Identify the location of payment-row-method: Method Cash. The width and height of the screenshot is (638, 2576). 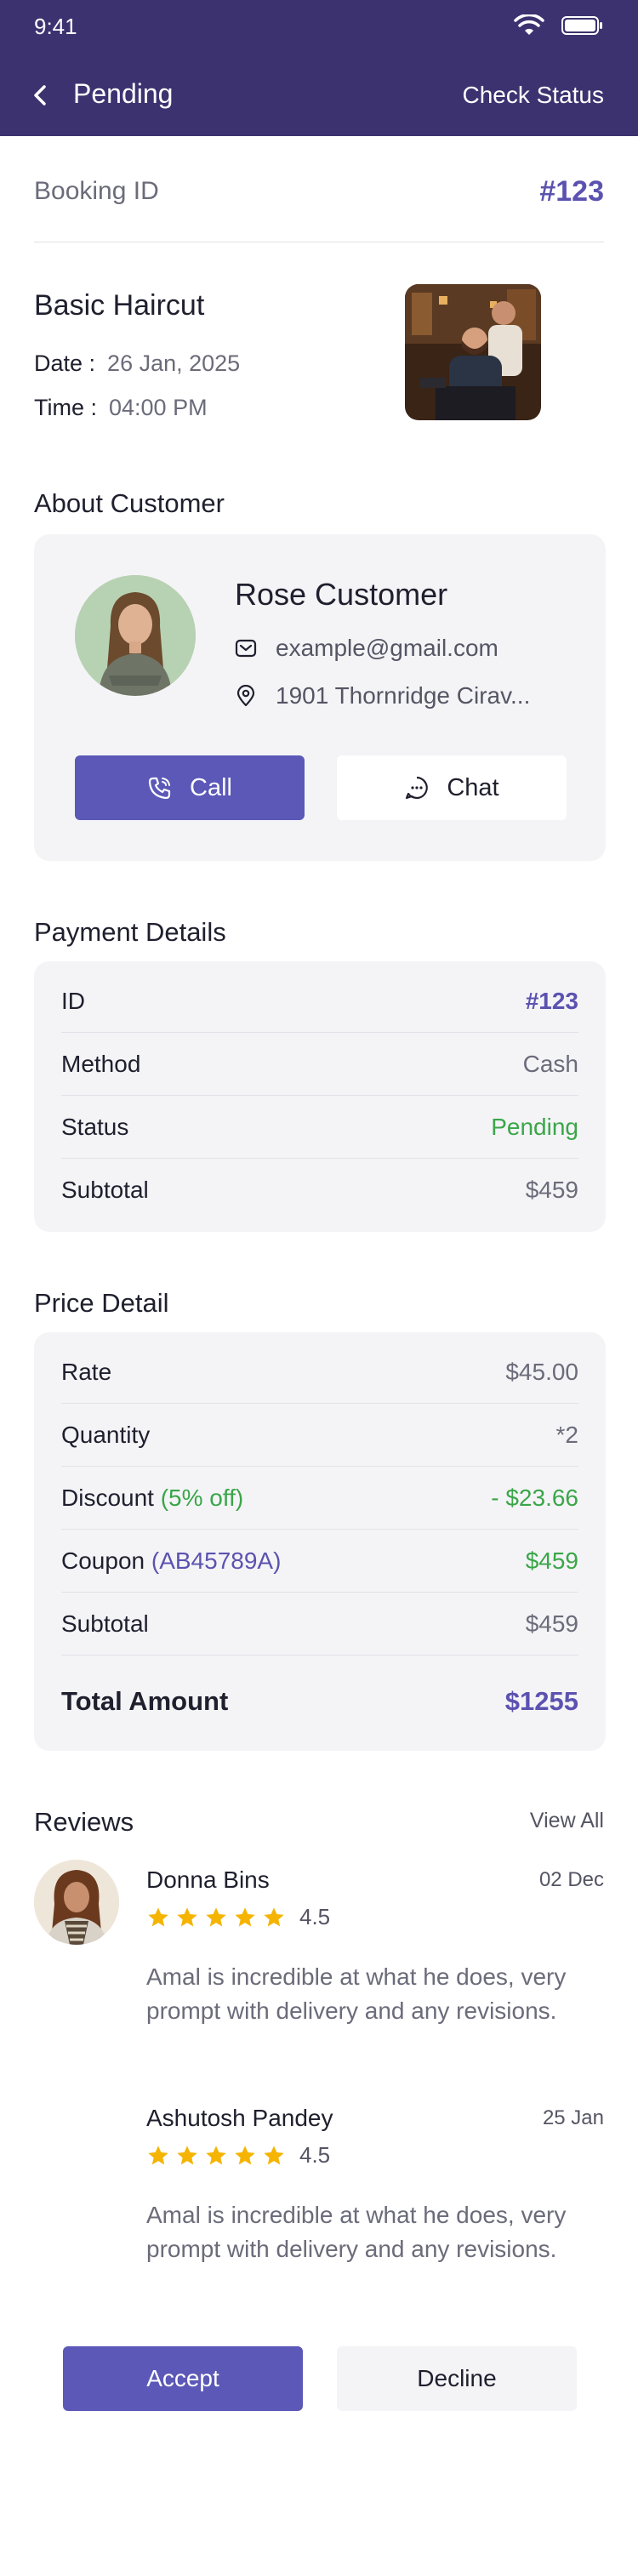
(319, 1064).